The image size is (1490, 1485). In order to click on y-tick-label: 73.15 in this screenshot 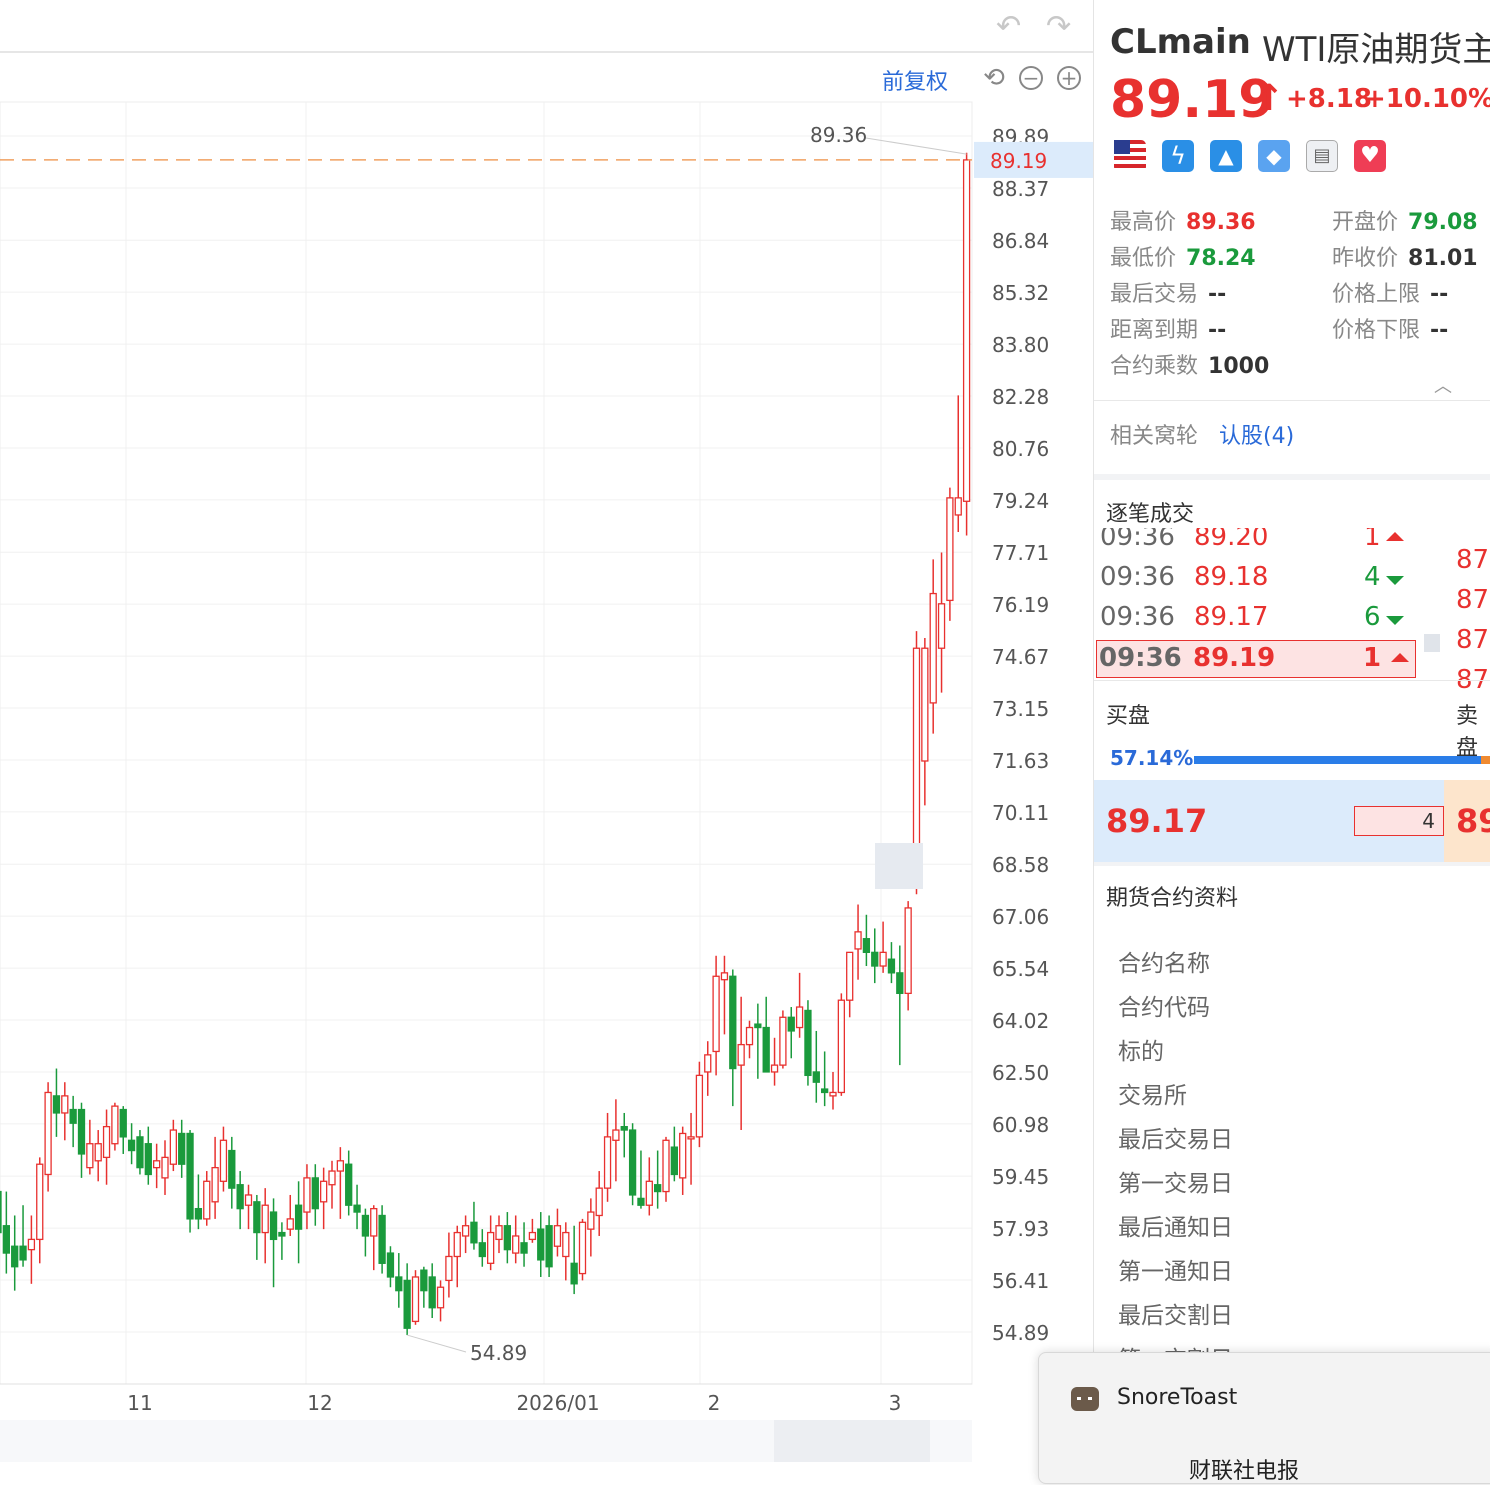, I will do `click(1020, 709)`.